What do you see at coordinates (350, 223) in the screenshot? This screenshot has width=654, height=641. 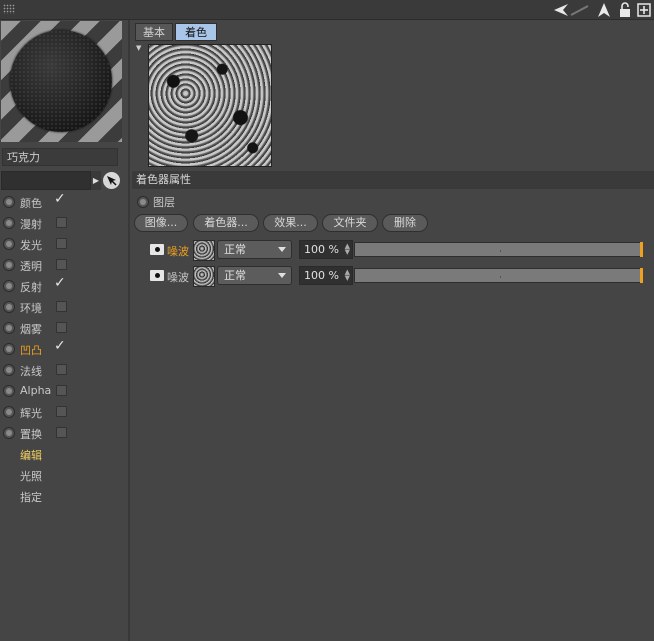 I see `folder-button: 文件夹` at bounding box center [350, 223].